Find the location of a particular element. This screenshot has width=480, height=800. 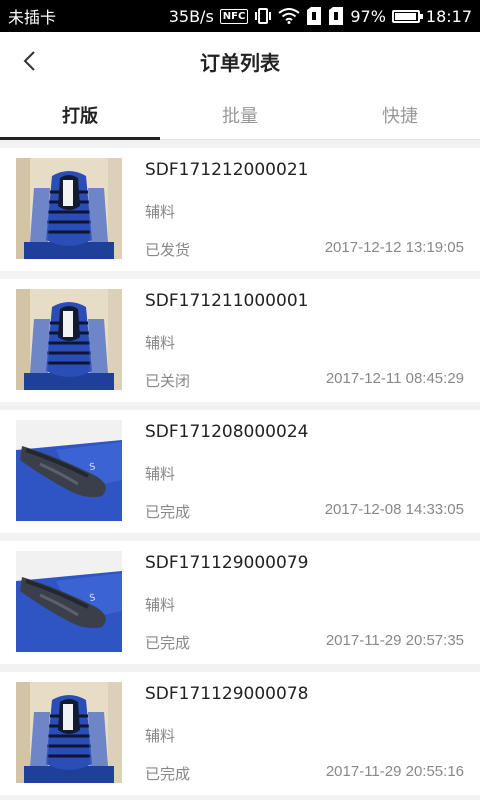

sim-icon is located at coordinates (314, 16).